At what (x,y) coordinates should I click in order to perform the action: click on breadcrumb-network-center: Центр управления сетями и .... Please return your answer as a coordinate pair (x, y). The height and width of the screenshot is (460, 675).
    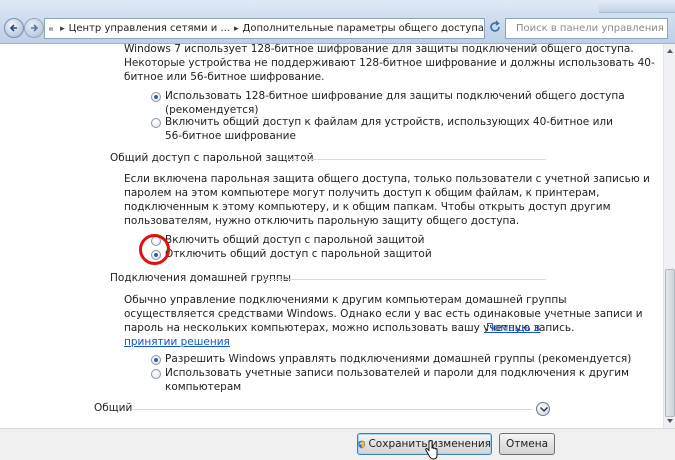
    Looking at the image, I should click on (149, 28).